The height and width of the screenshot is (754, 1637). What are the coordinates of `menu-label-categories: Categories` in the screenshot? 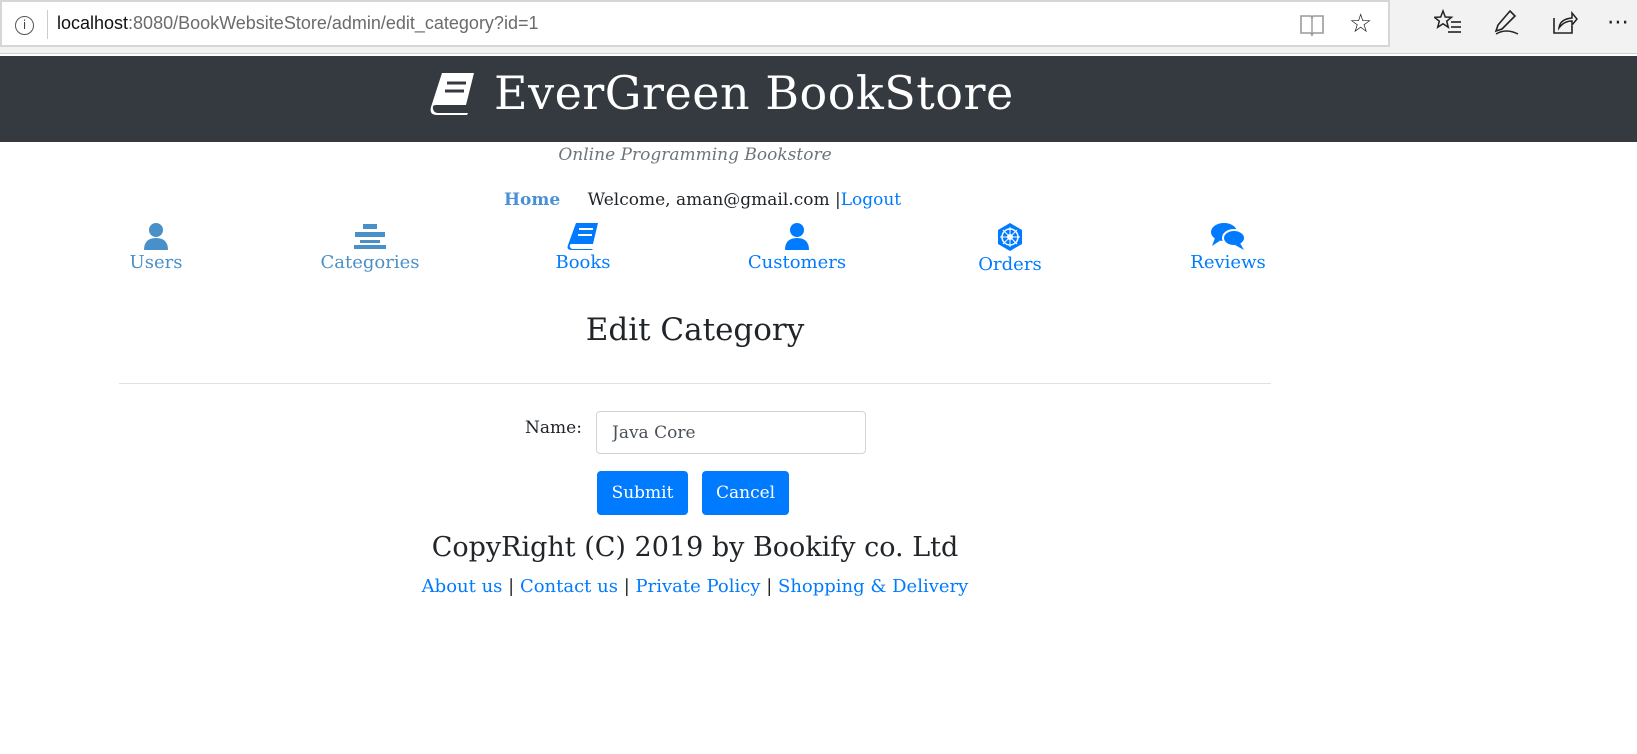 It's located at (370, 262).